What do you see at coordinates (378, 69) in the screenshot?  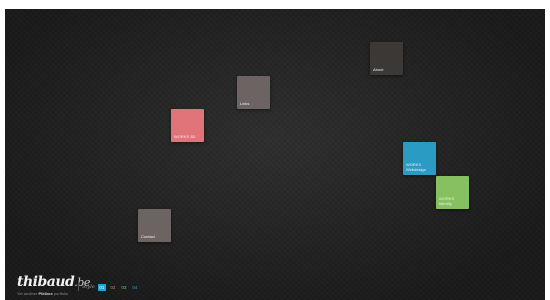 I see `tile-label: About` at bounding box center [378, 69].